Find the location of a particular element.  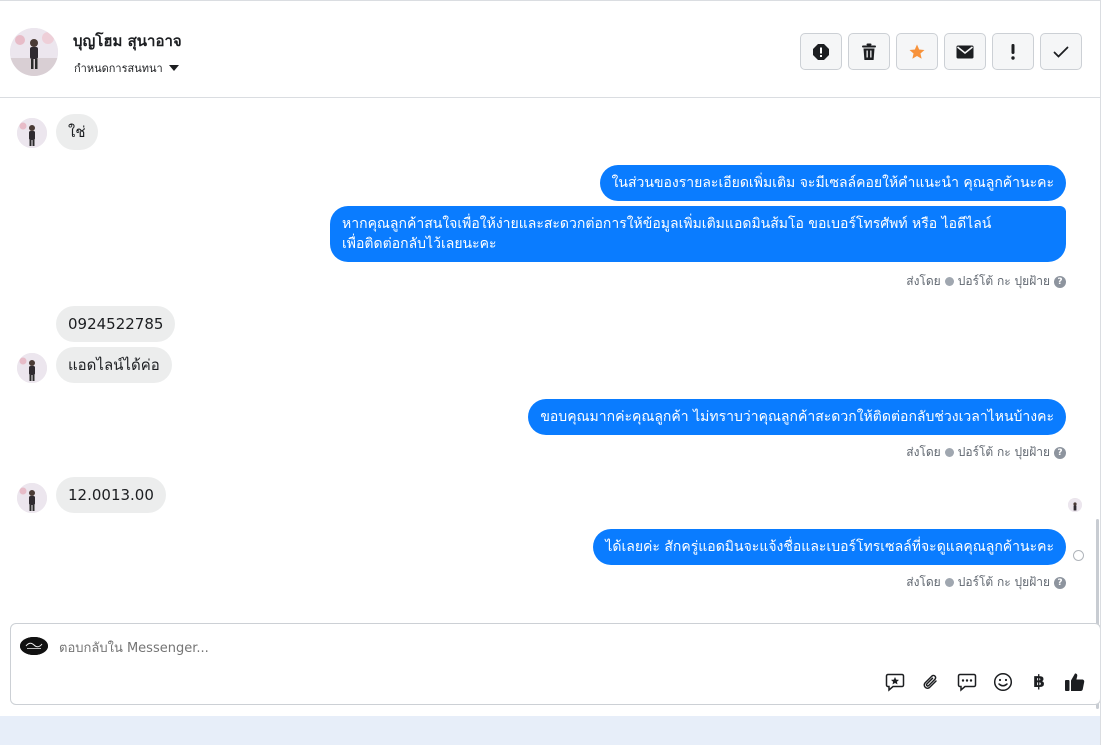

attach-file-button is located at coordinates (931, 682).